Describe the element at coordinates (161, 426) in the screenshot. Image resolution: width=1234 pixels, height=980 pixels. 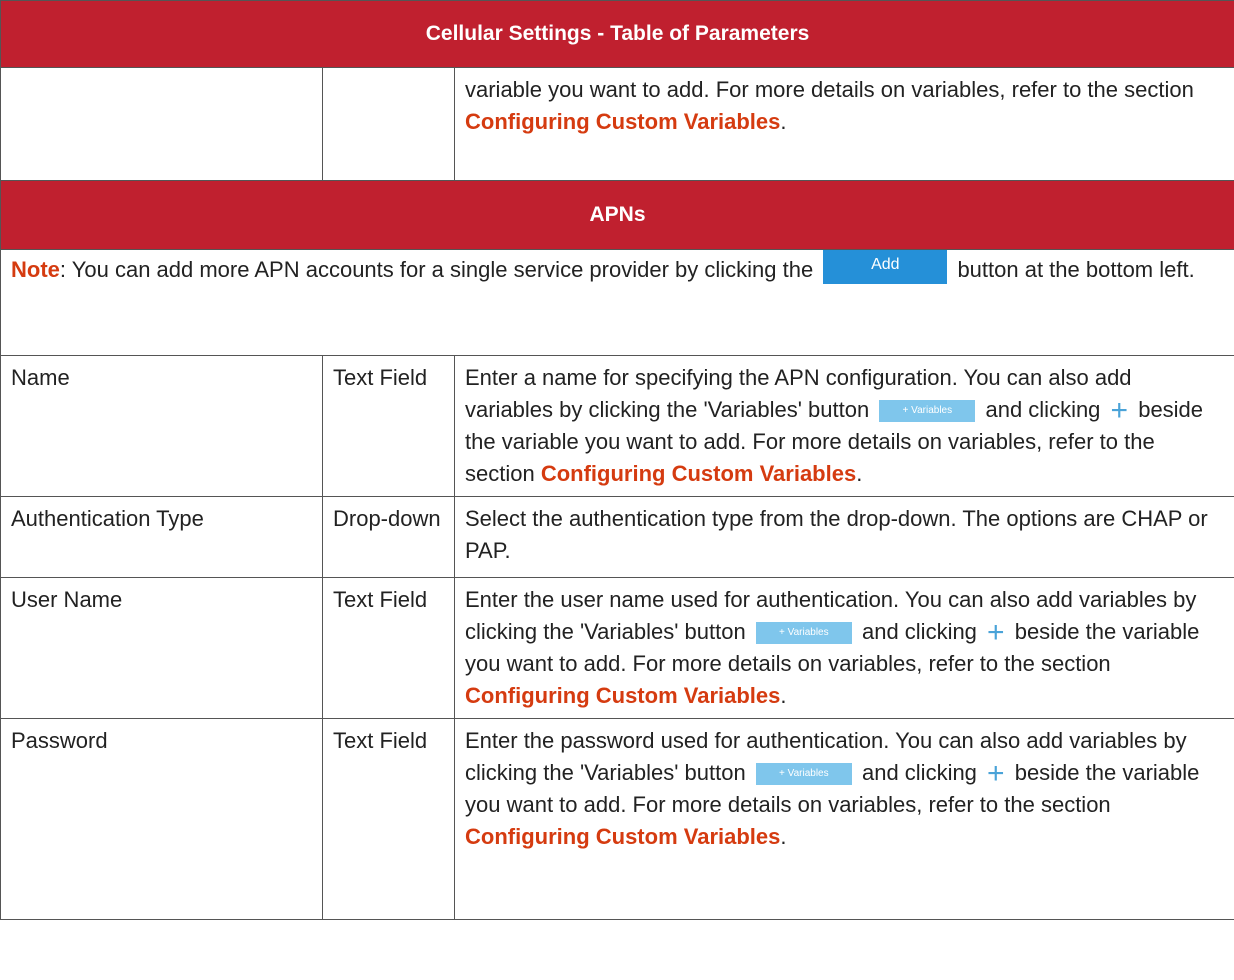
I see `cell-parameter: Name` at that location.